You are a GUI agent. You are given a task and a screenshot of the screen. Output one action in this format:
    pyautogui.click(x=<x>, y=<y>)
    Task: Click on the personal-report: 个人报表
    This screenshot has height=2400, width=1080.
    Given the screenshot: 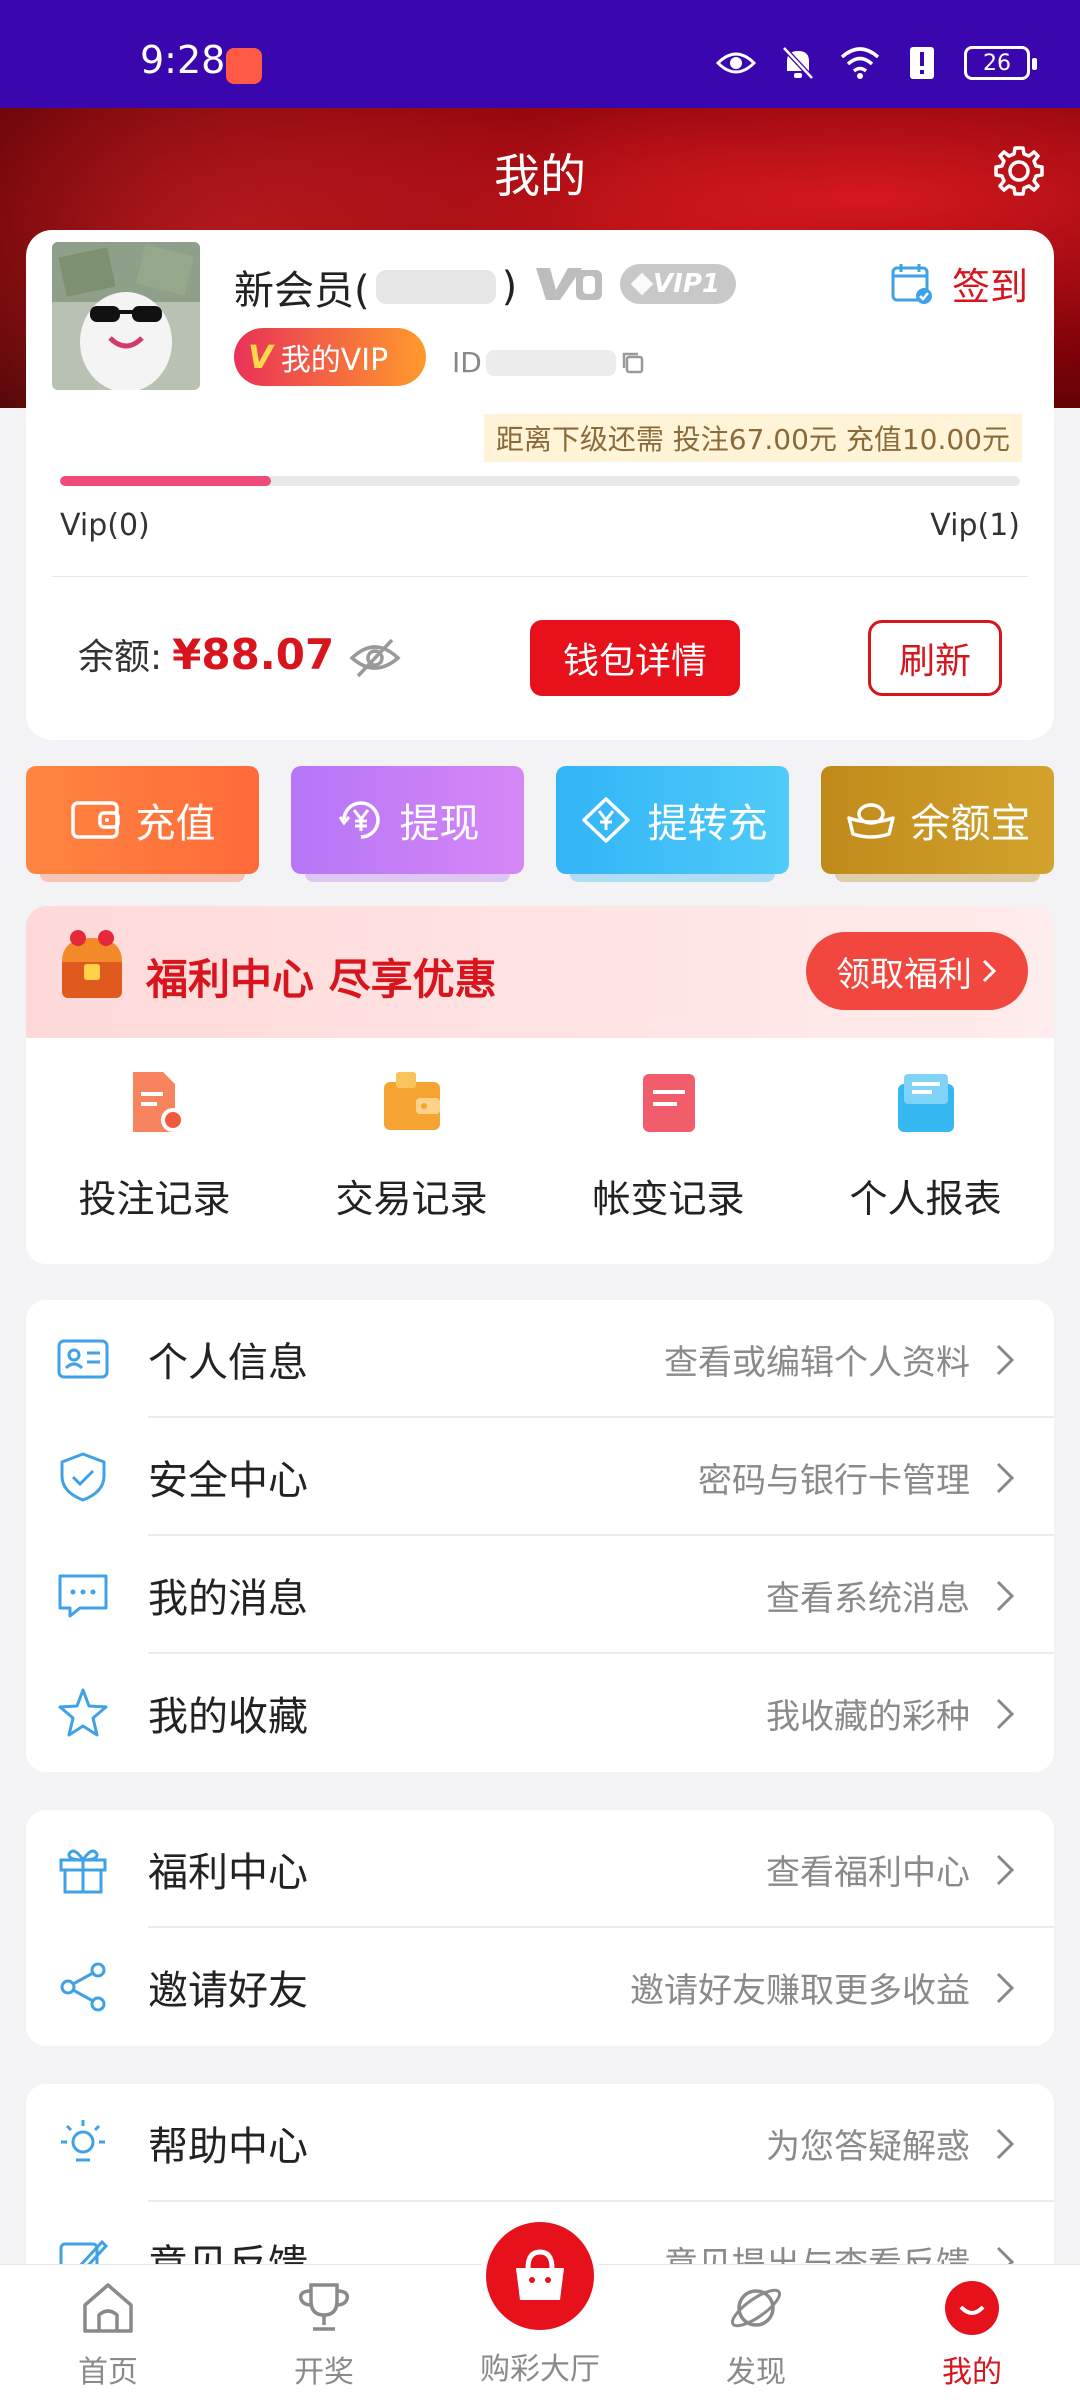 What is the action you would take?
    pyautogui.click(x=925, y=1144)
    